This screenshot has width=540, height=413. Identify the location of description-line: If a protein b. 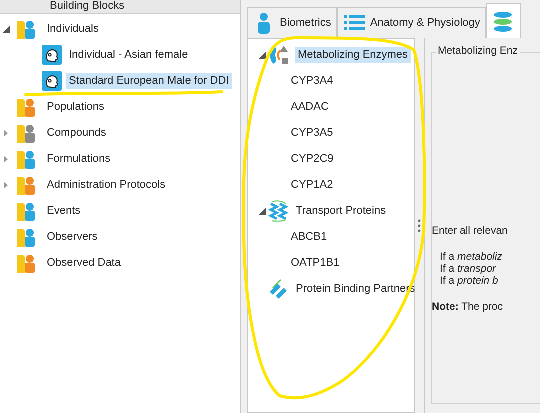
(470, 281).